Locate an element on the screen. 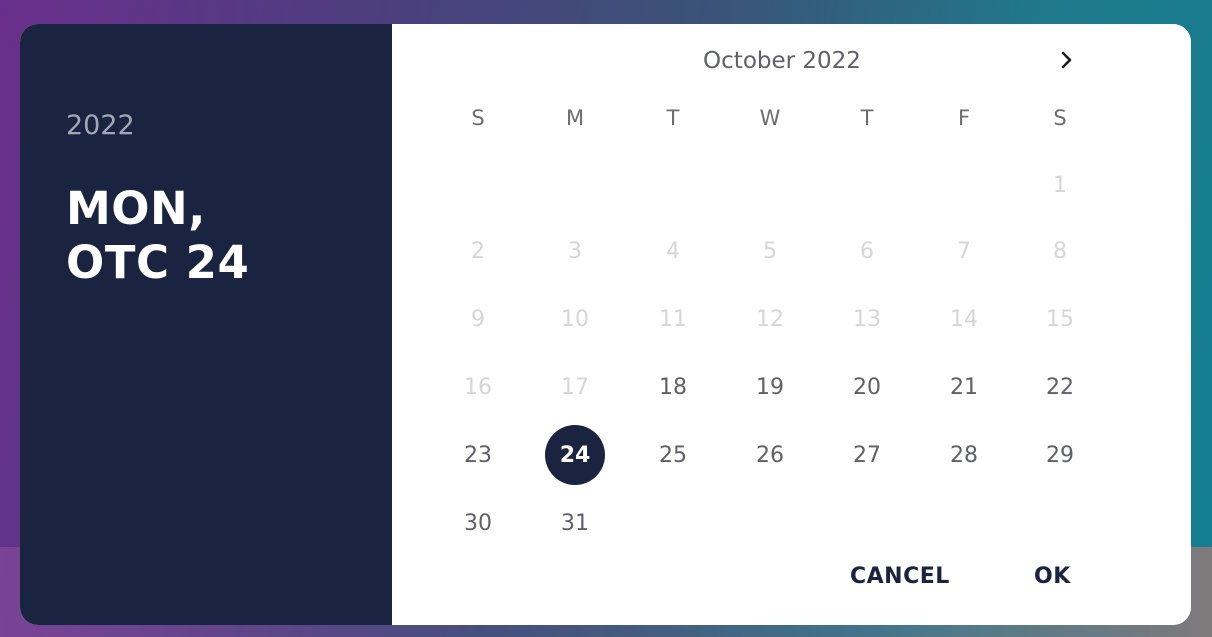 The height and width of the screenshot is (637, 1212). calendar-day: 2 is located at coordinates (478, 251).